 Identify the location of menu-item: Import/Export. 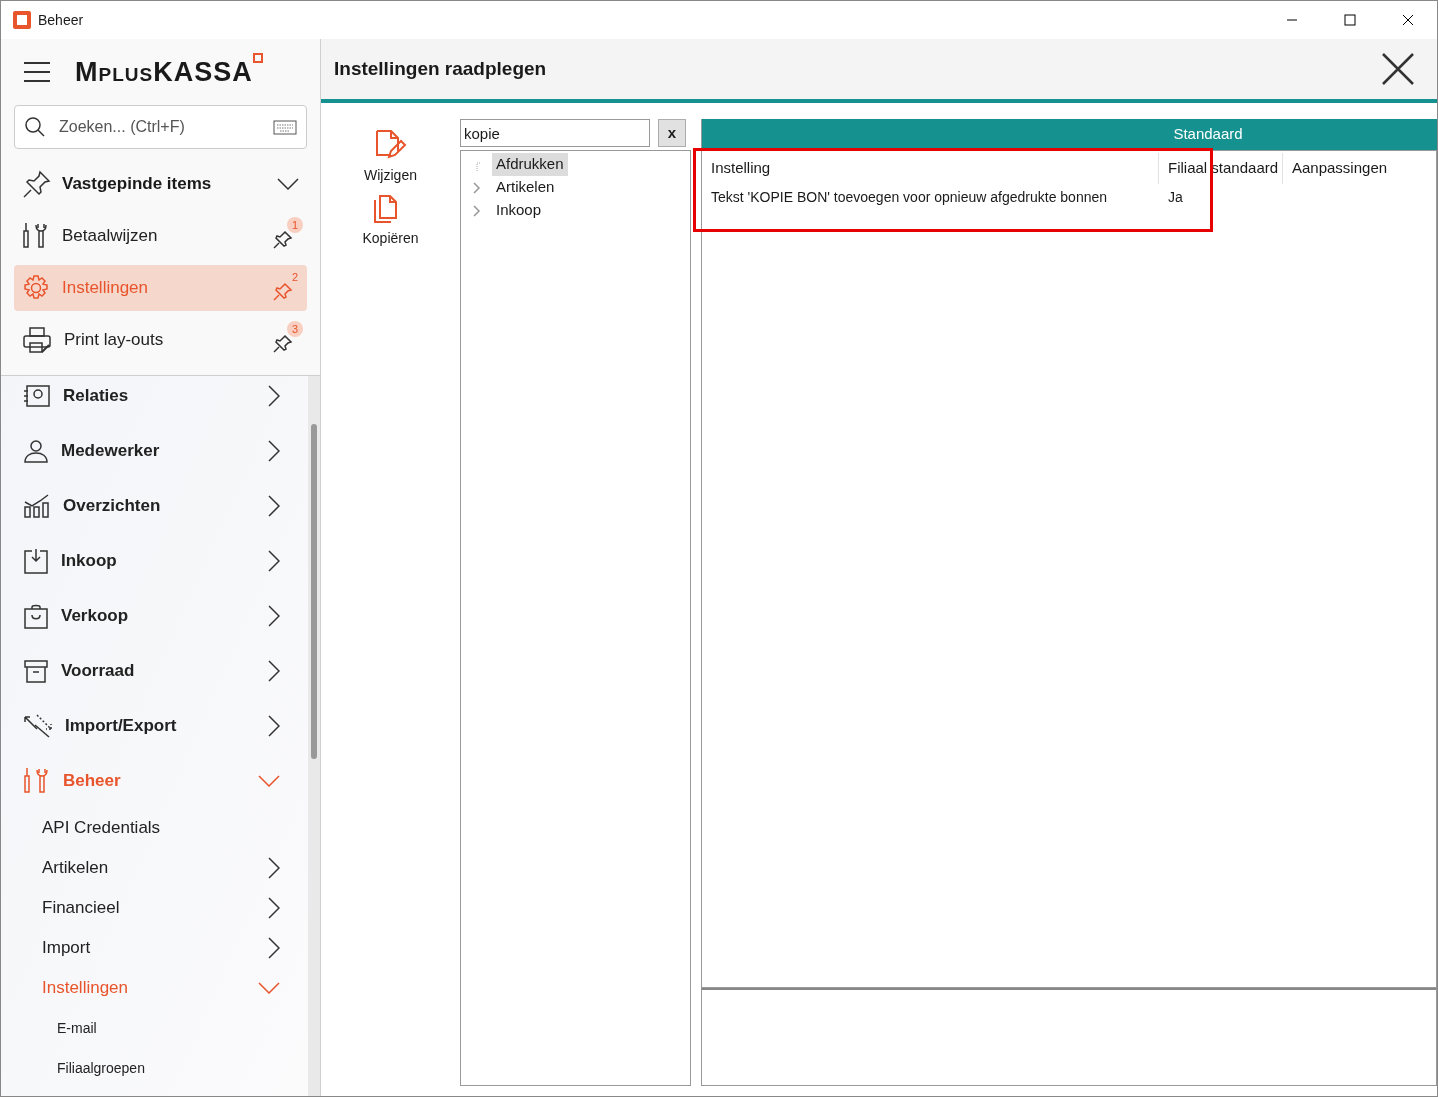
(154, 725).